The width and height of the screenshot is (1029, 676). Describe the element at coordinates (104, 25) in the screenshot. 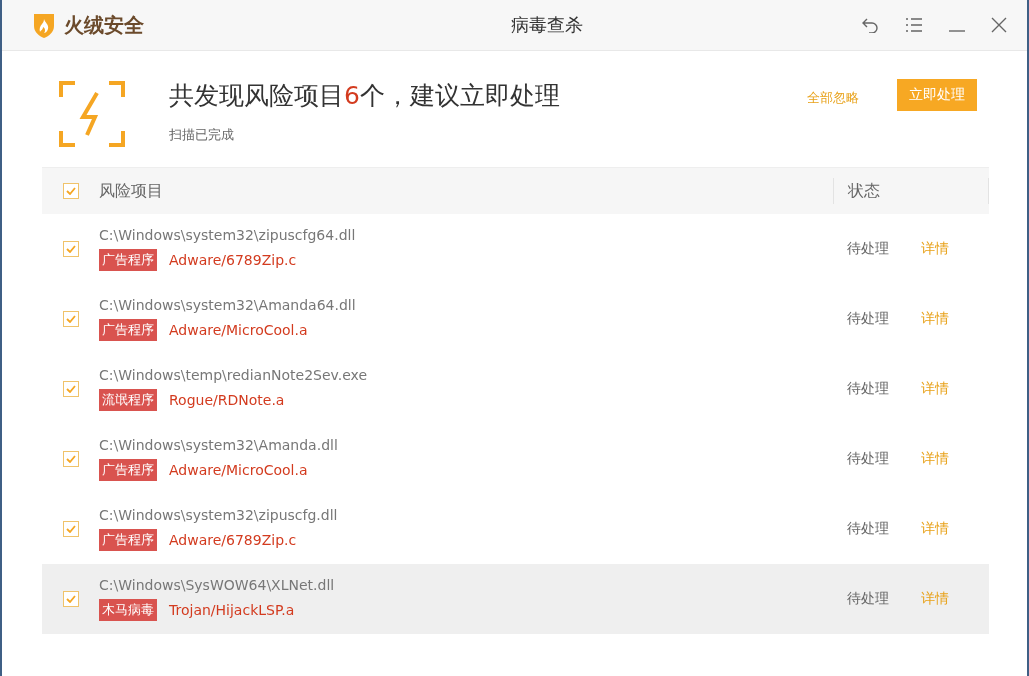

I see `brand-name: 火绒安全` at that location.